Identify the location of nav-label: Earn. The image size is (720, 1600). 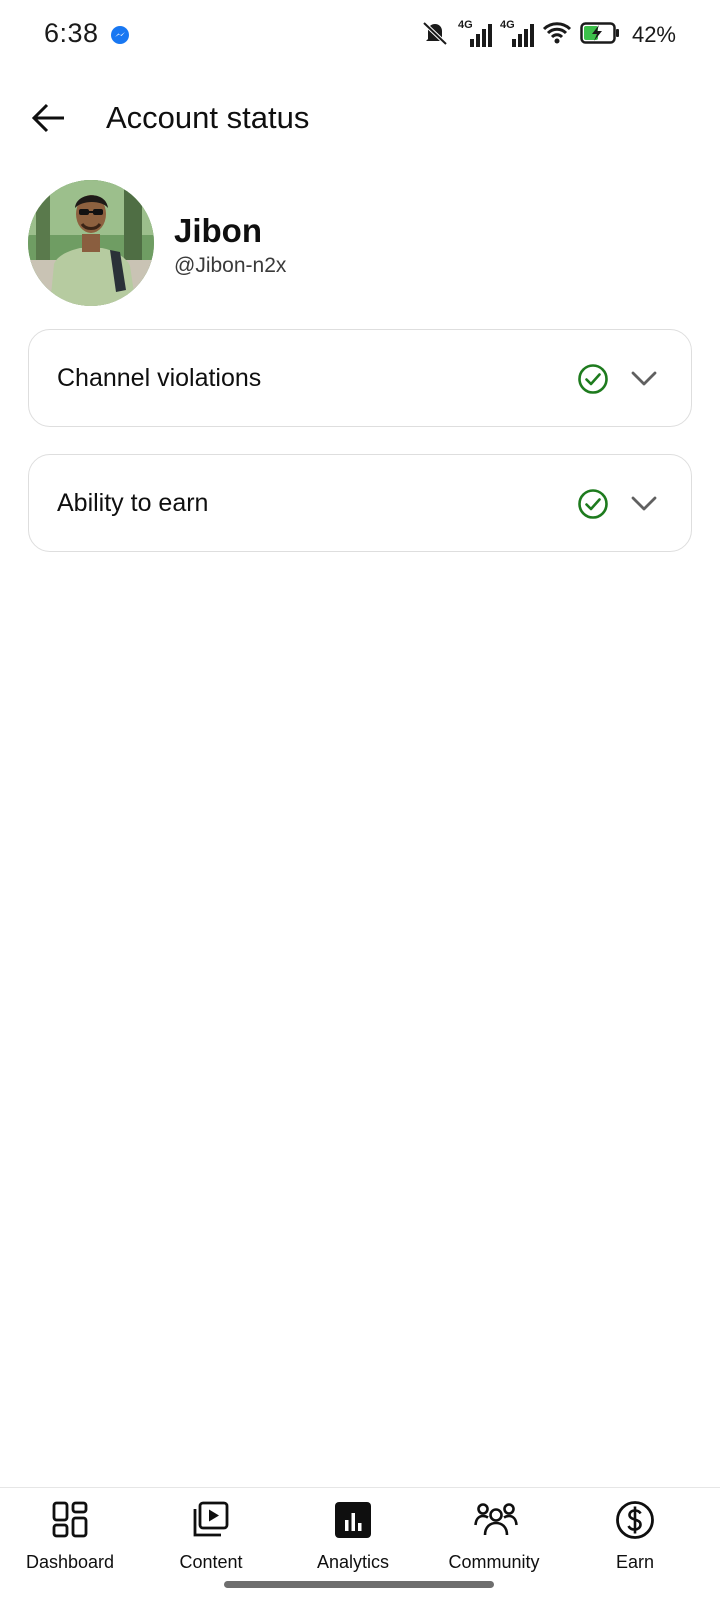
(635, 1562).